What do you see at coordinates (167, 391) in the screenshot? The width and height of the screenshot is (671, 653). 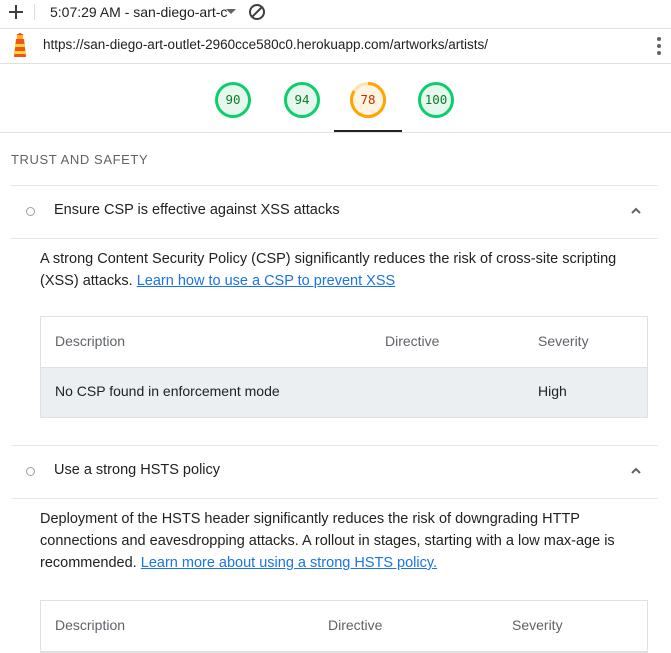 I see `row-description: No CSP found in enforcement mode` at bounding box center [167, 391].